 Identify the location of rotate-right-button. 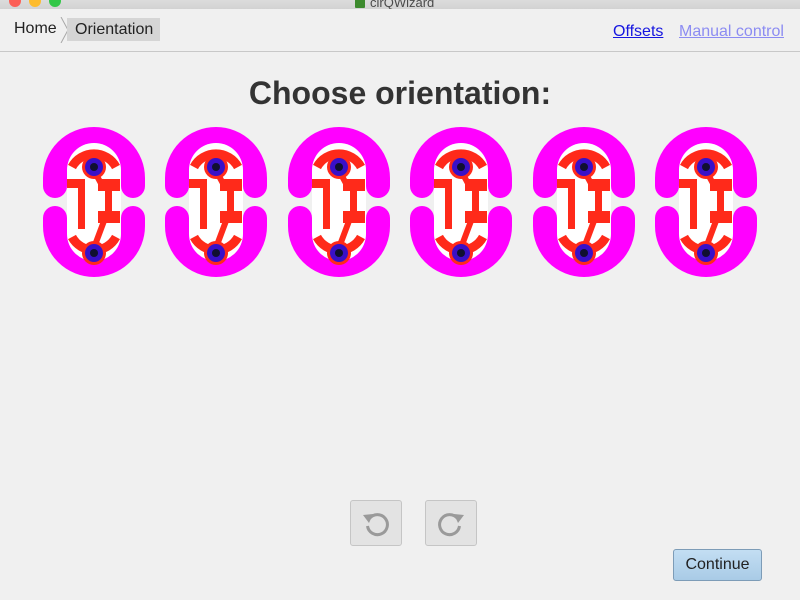
(451, 523).